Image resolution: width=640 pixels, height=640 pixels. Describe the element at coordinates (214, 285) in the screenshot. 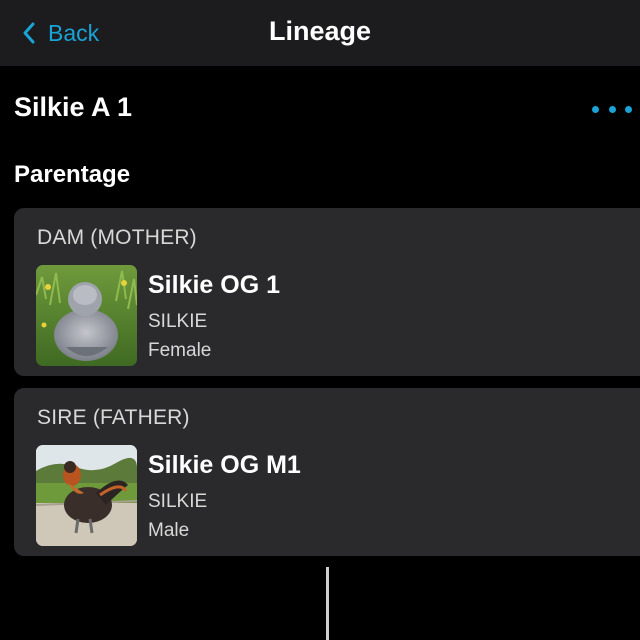

I see `dam-name: Silkie OG 1` at that location.